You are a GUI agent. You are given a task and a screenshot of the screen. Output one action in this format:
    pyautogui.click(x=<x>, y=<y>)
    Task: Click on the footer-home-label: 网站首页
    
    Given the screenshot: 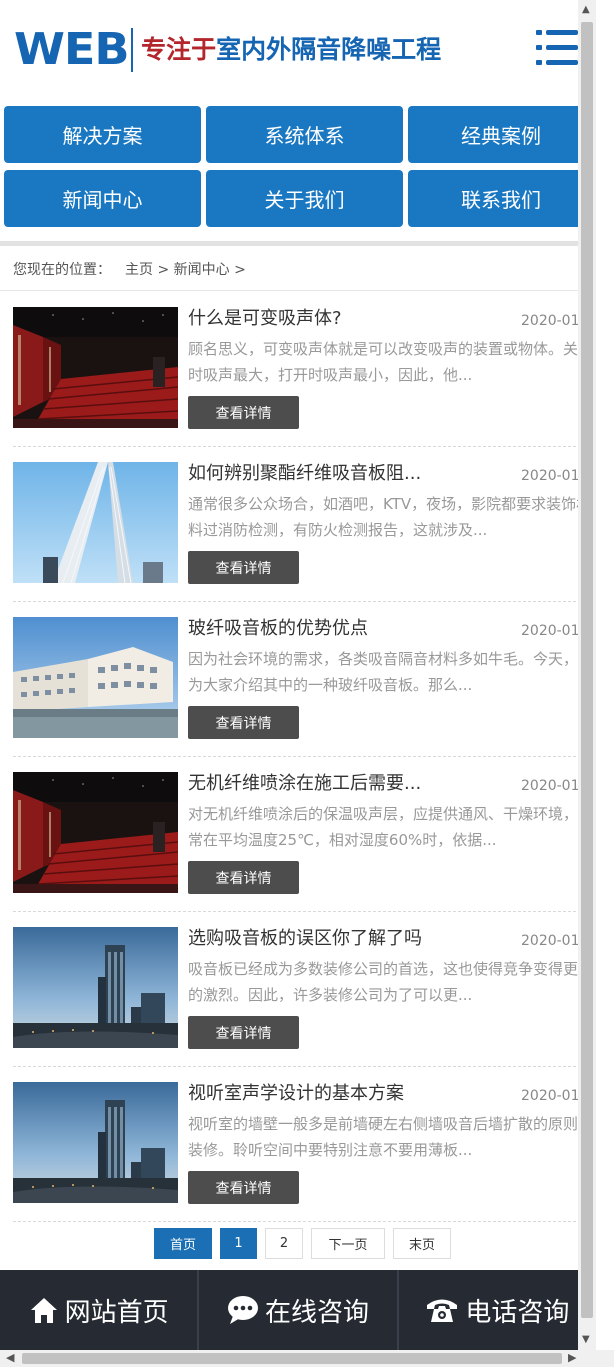 What is the action you would take?
    pyautogui.click(x=116, y=1312)
    